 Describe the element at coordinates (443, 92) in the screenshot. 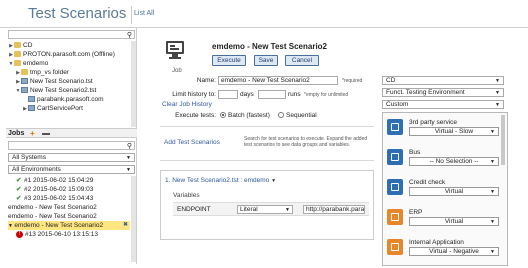

I see `environment-select: Funct. Testing Environment ▼` at that location.